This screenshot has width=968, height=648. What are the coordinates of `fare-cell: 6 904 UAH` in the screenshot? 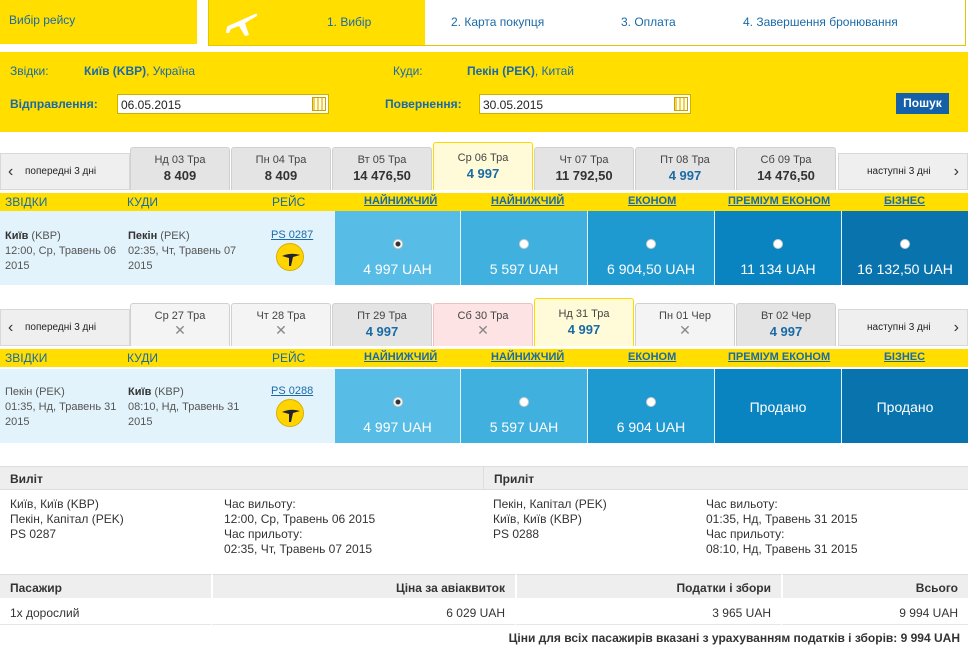 It's located at (651, 406).